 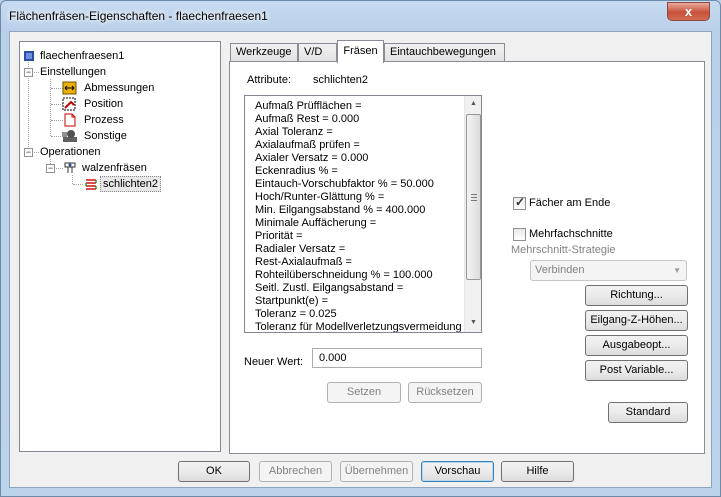 I want to click on tree-settings-label: Einstellungen, so click(x=73, y=72).